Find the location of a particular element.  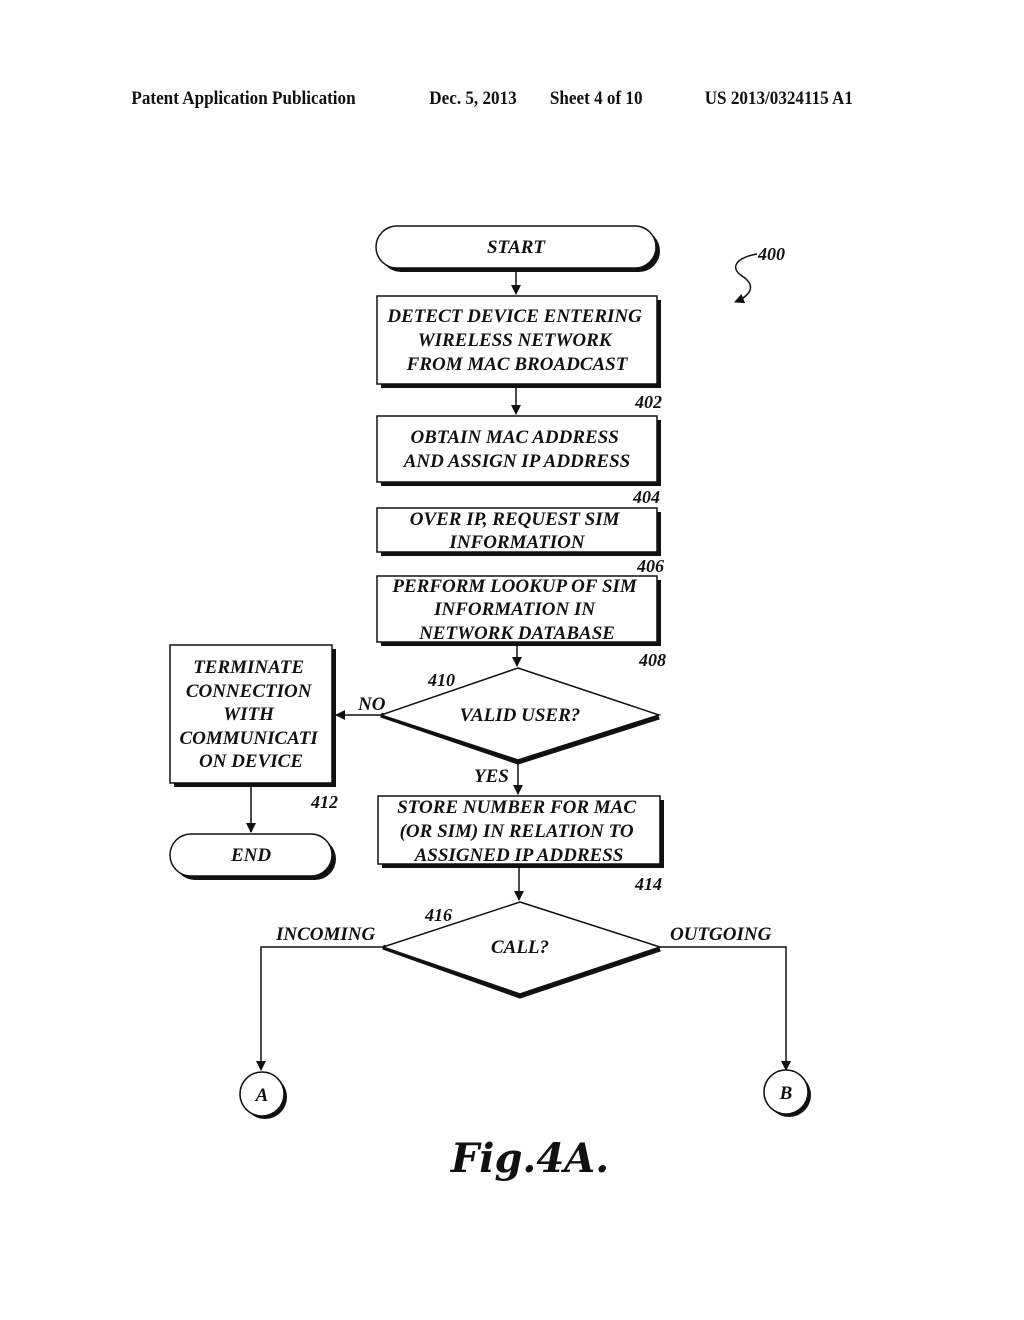

connector-a-label: A is located at coordinates (262, 1095).